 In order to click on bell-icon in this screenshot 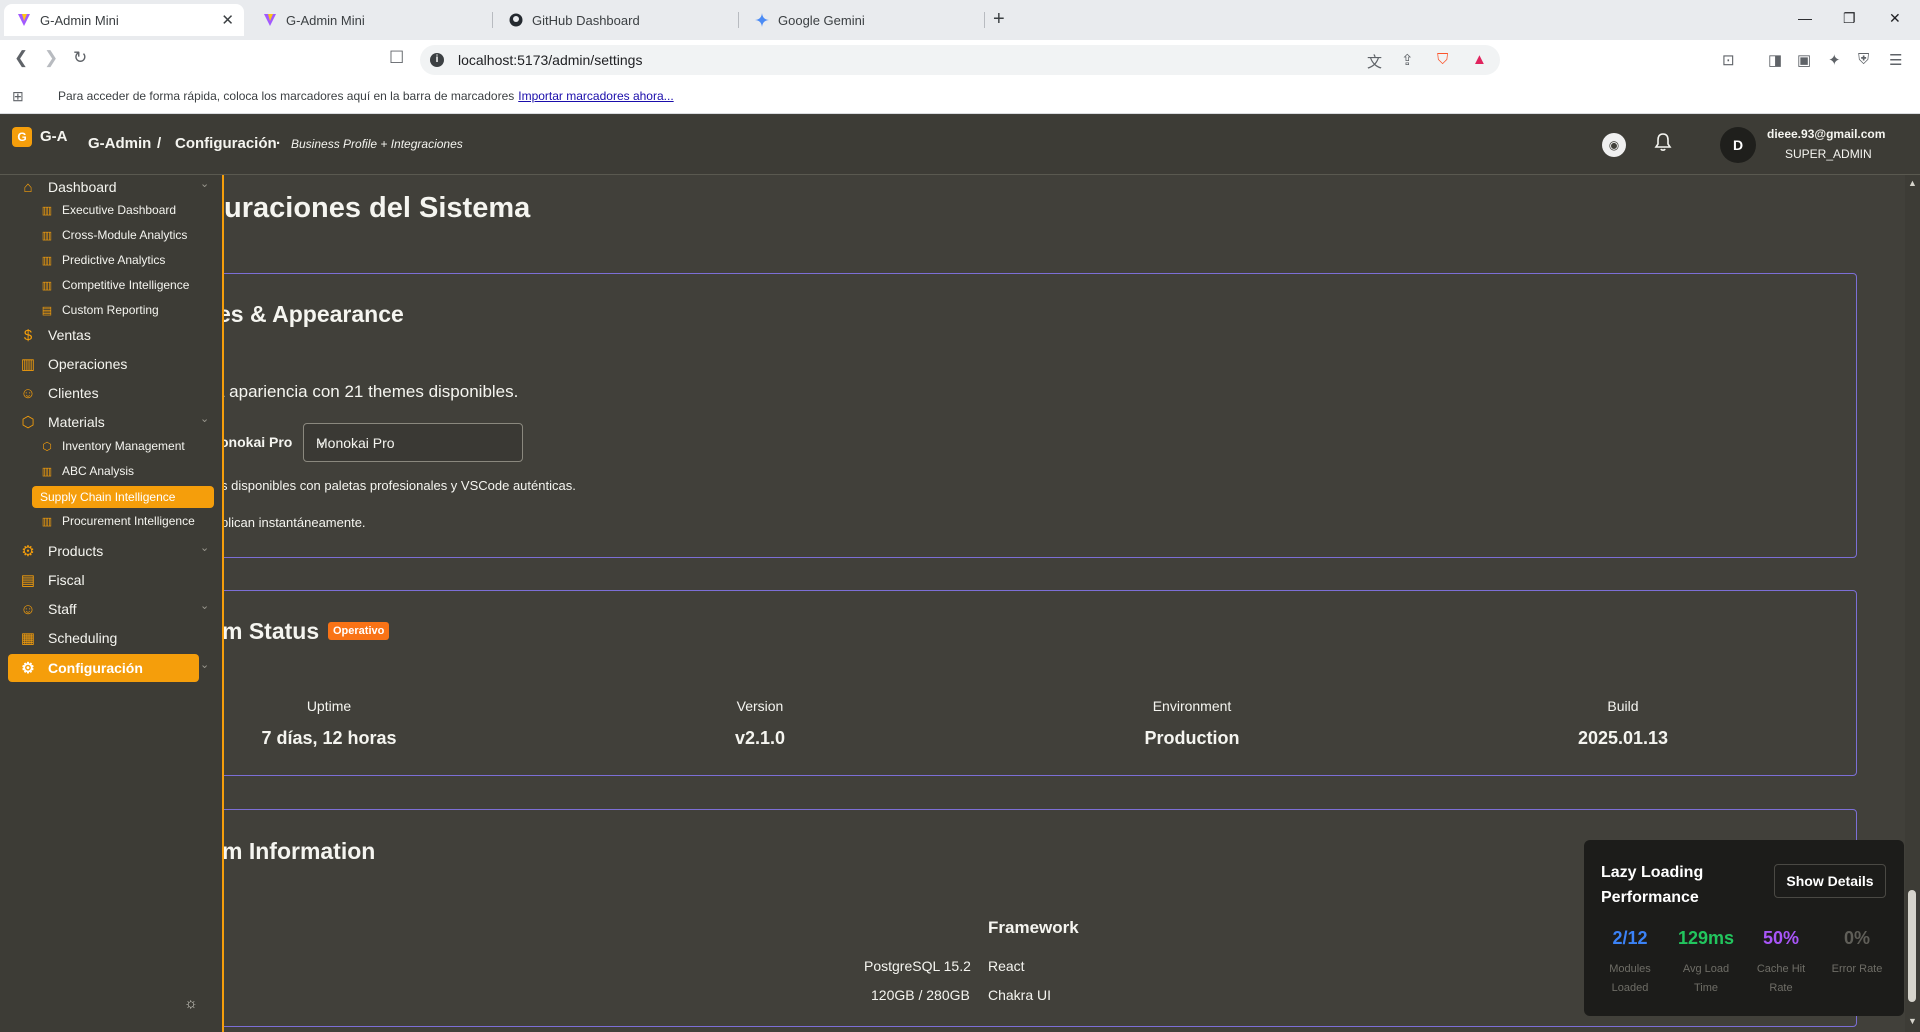, I will do `click(1663, 144)`.